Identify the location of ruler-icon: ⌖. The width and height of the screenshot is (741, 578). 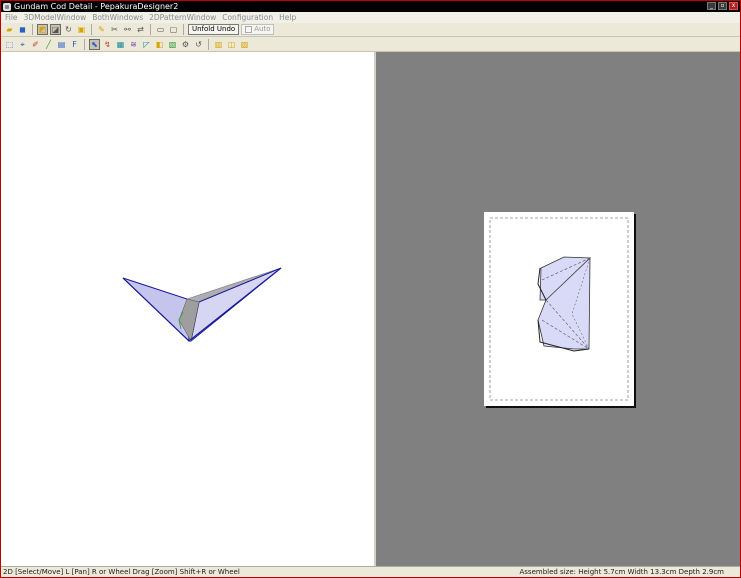
(22, 44).